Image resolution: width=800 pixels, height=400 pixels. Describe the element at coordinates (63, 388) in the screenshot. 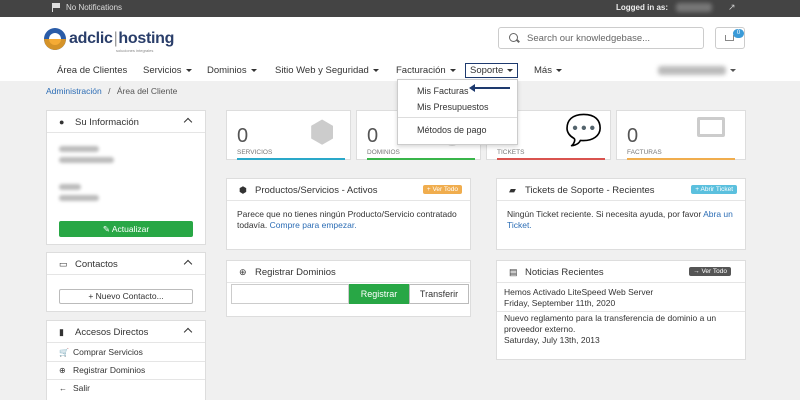

I see `arrow-left-icon: ←` at that location.